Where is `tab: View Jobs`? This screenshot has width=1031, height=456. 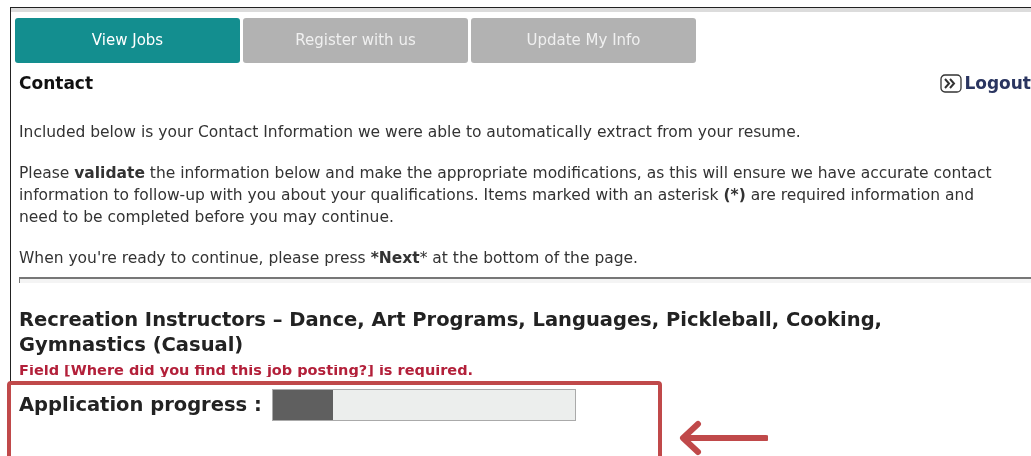
tab: View Jobs is located at coordinates (127, 40).